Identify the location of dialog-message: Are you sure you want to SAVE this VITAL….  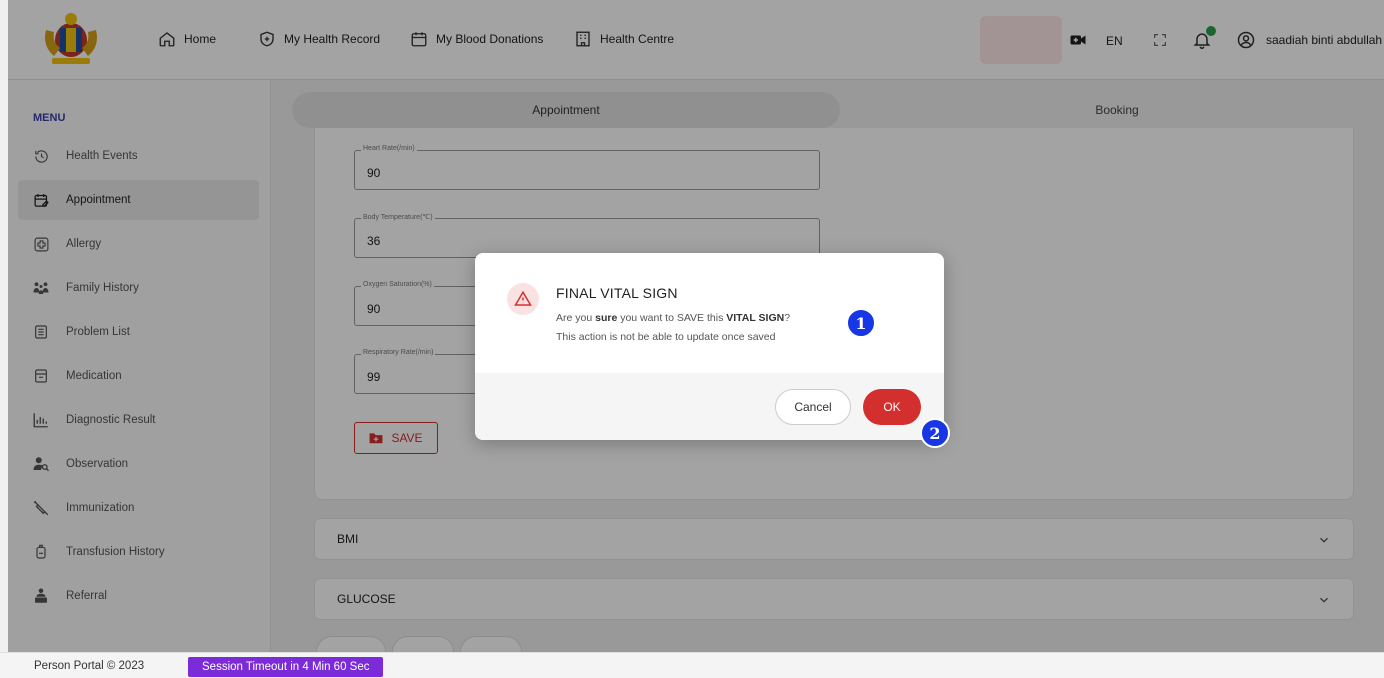
(673, 328).